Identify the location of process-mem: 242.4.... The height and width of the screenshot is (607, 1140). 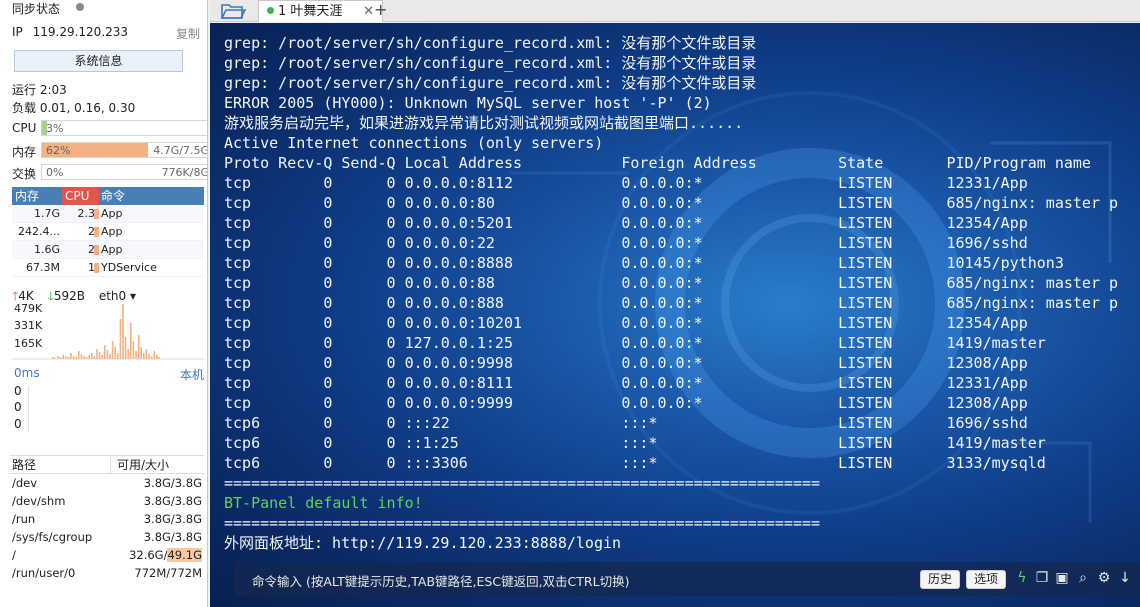
(39, 231).